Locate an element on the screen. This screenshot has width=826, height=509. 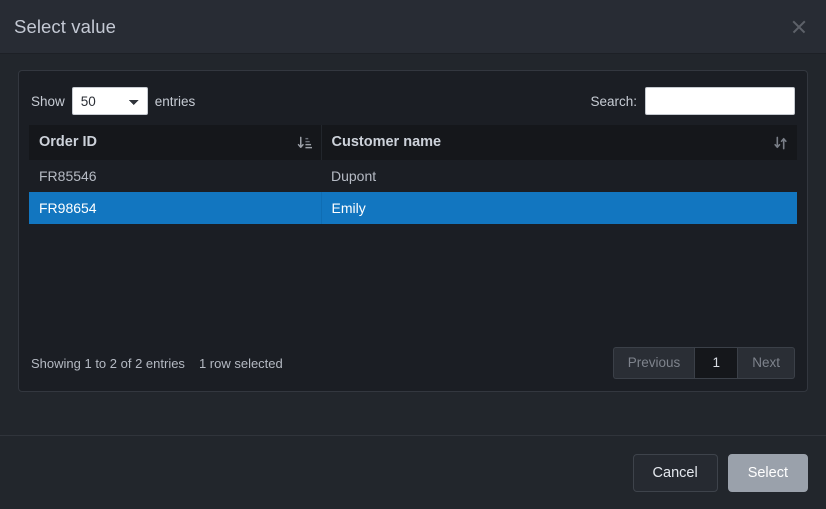
cell-order-id: FR98654 is located at coordinates (175, 208).